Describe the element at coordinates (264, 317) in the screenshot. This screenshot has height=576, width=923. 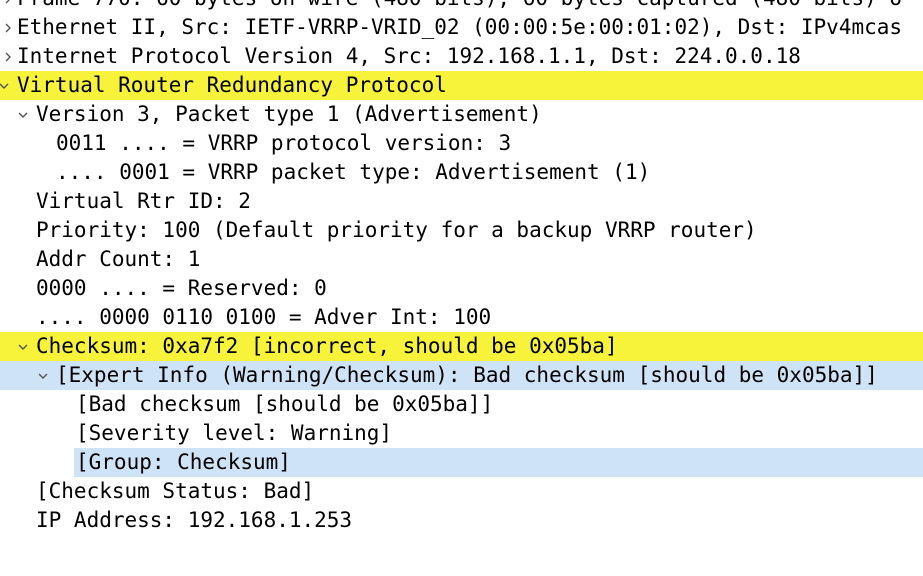
I see `tree-label-adver-int: .... 0000 0110 0100 = Adver Int: 100` at that location.